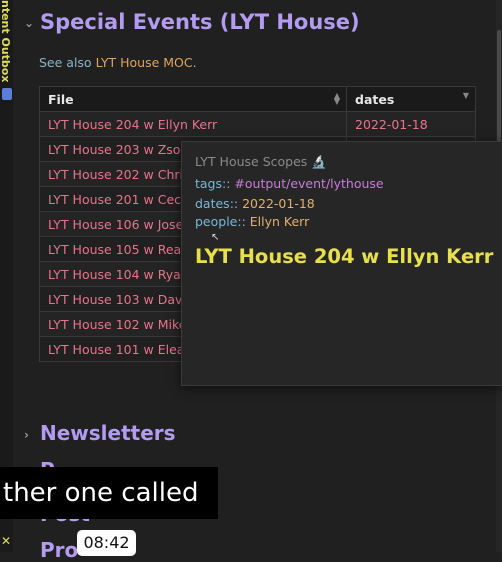 This screenshot has width=502, height=562. What do you see at coordinates (30, 23) in the screenshot?
I see `chevron-down-icon: ⌄` at bounding box center [30, 23].